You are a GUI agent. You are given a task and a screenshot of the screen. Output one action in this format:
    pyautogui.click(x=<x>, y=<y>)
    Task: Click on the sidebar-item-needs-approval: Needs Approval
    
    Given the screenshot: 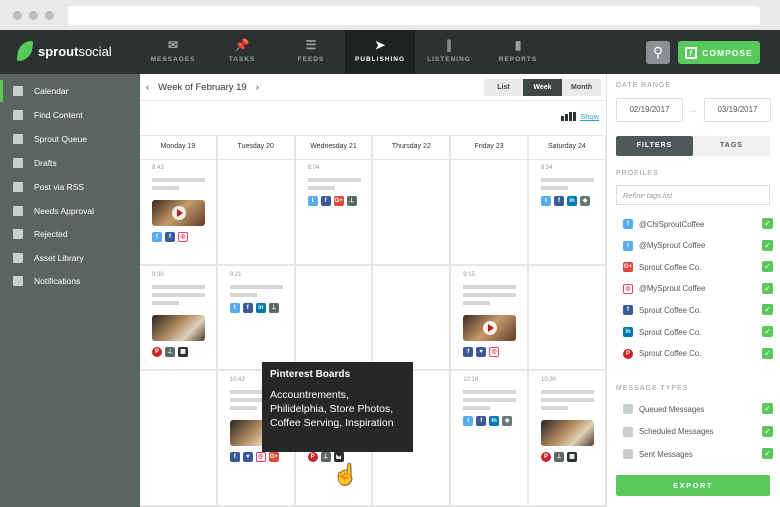 What is the action you would take?
    pyautogui.click(x=70, y=211)
    